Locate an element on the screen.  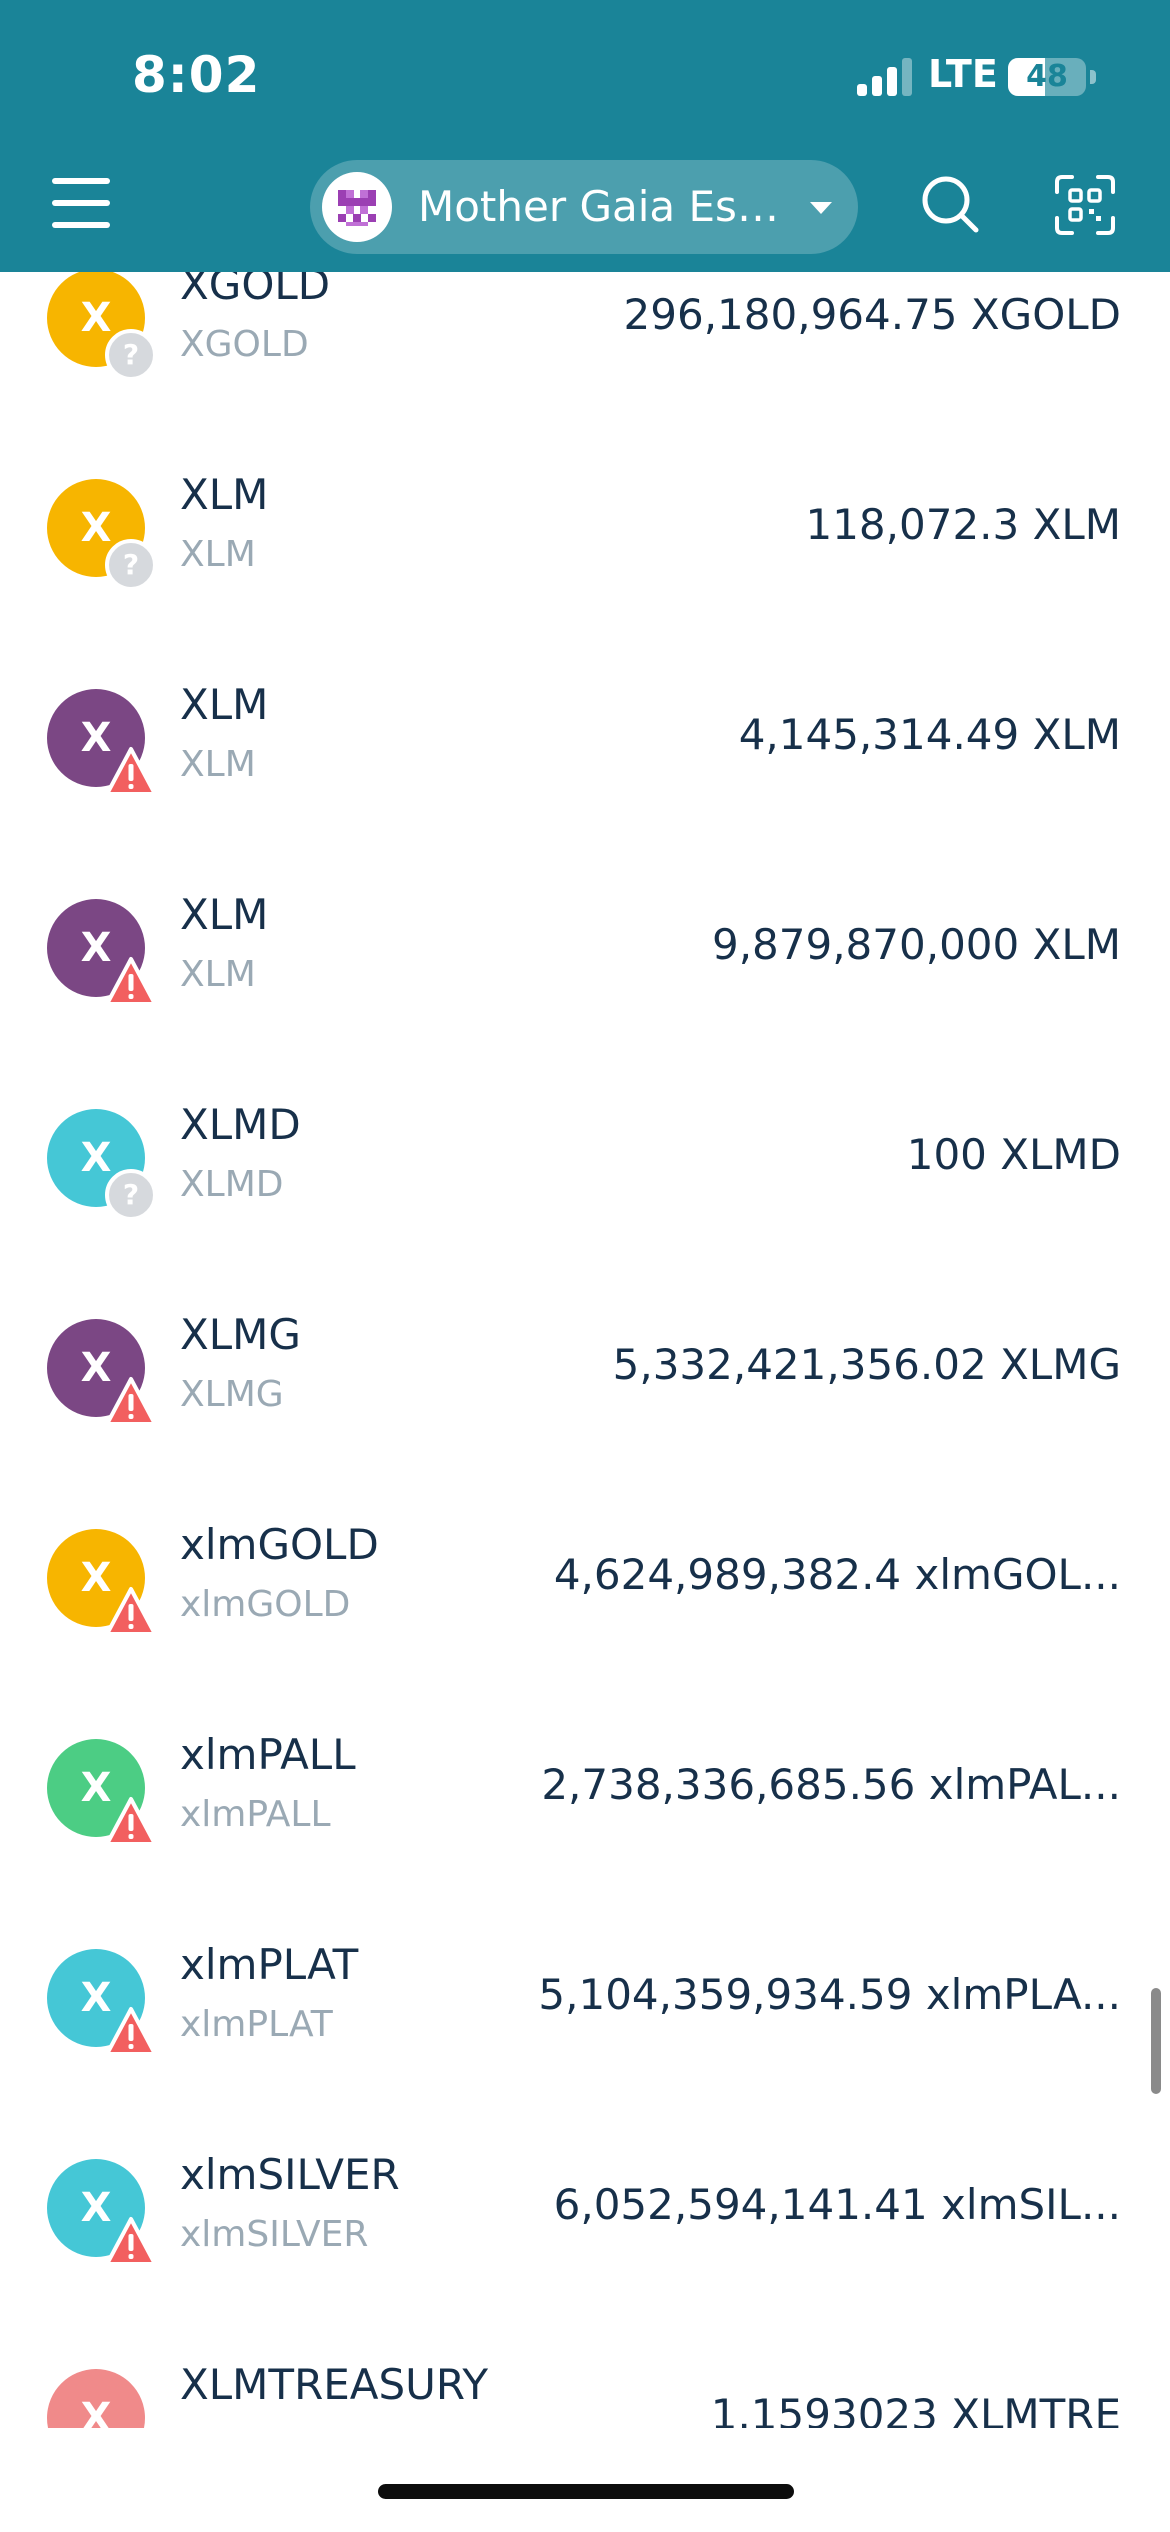
qr-scan-icon is located at coordinates (1085, 205).